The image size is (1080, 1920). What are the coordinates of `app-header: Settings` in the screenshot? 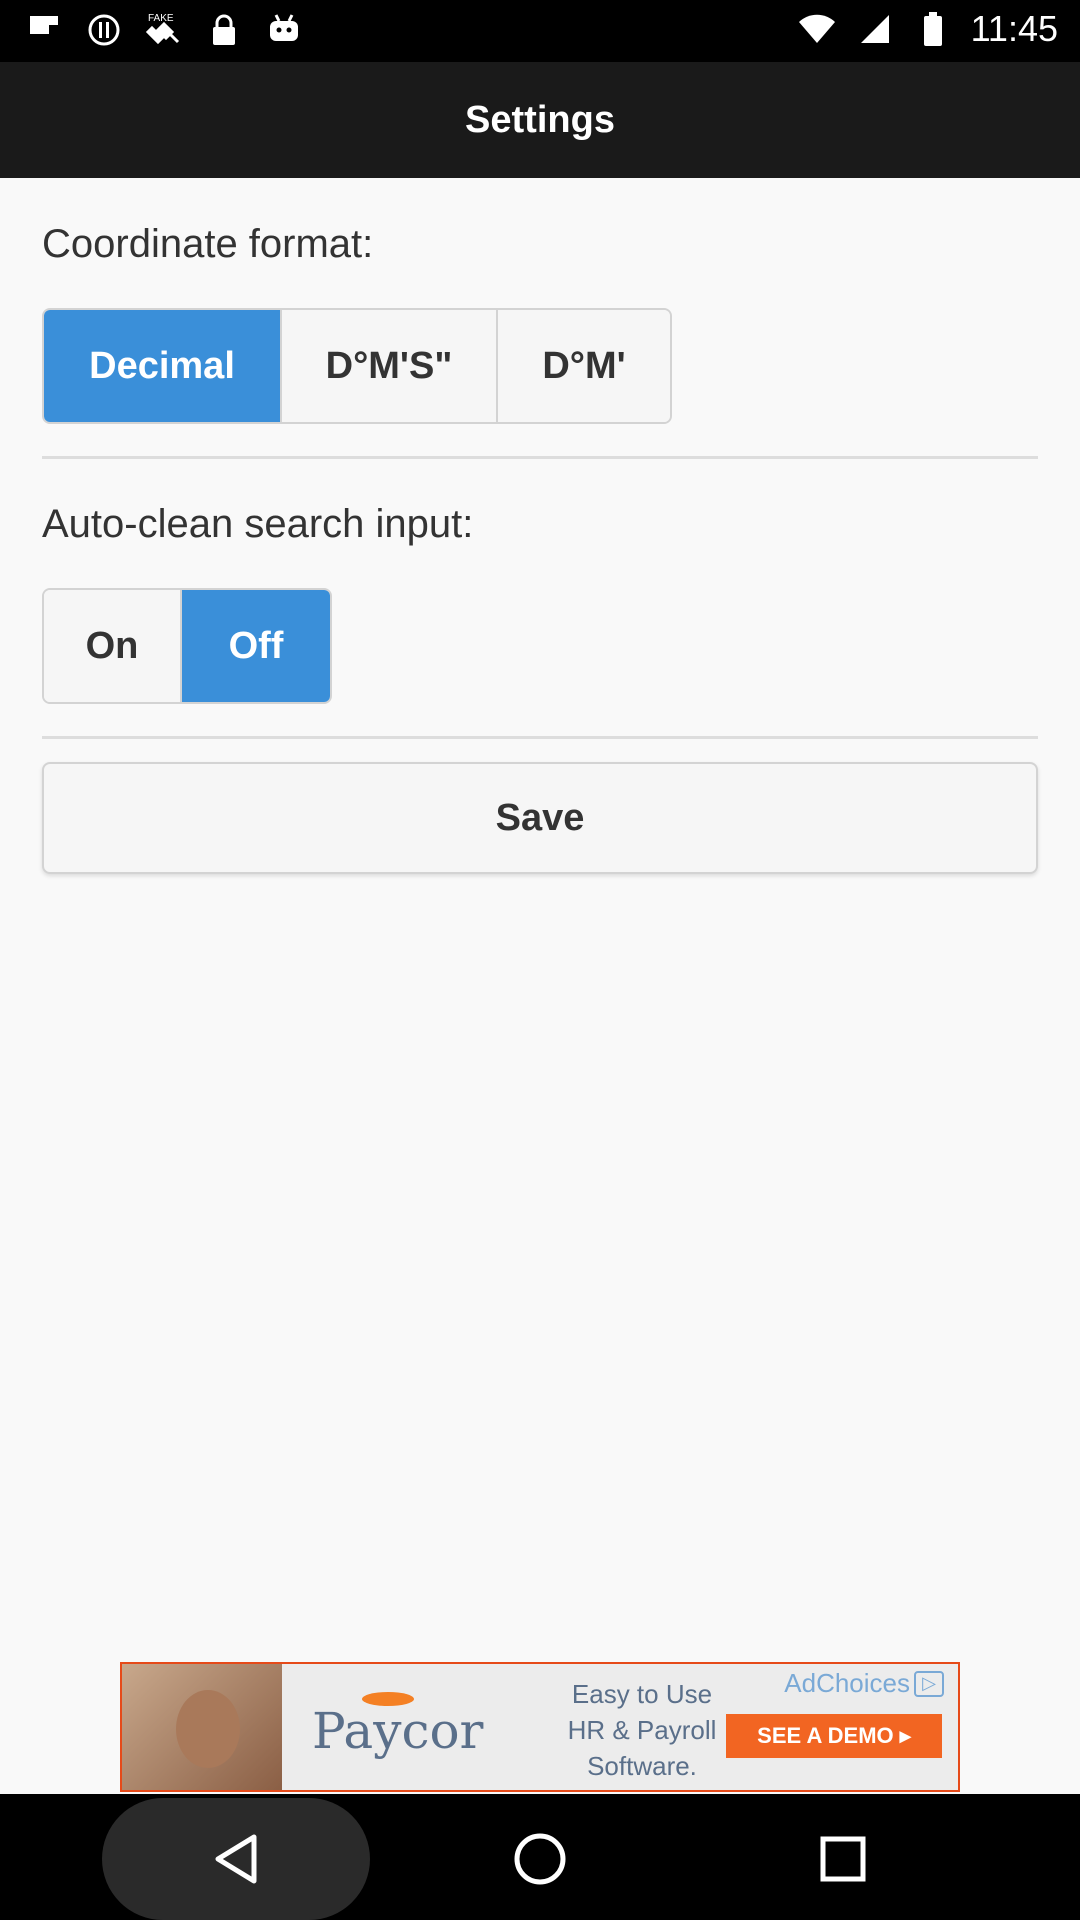 It's located at (540, 120).